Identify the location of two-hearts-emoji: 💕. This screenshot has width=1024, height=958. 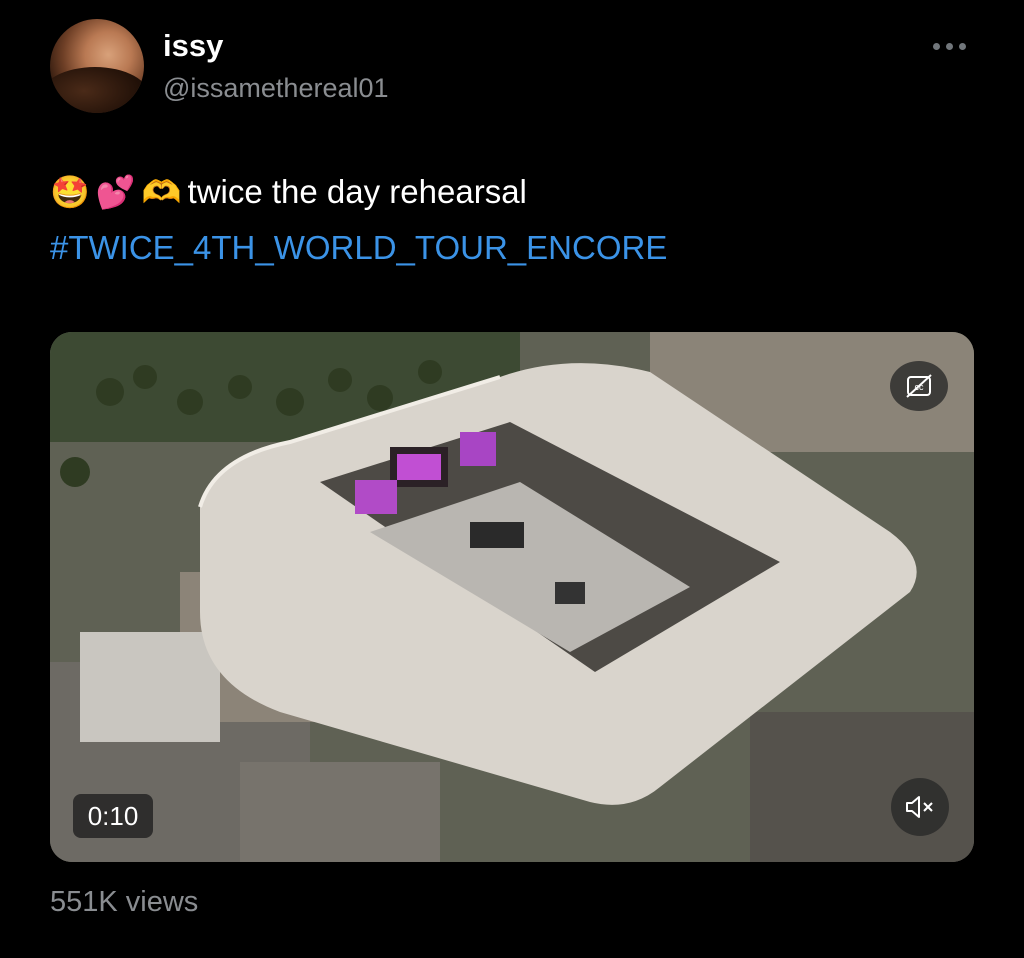
(115, 192).